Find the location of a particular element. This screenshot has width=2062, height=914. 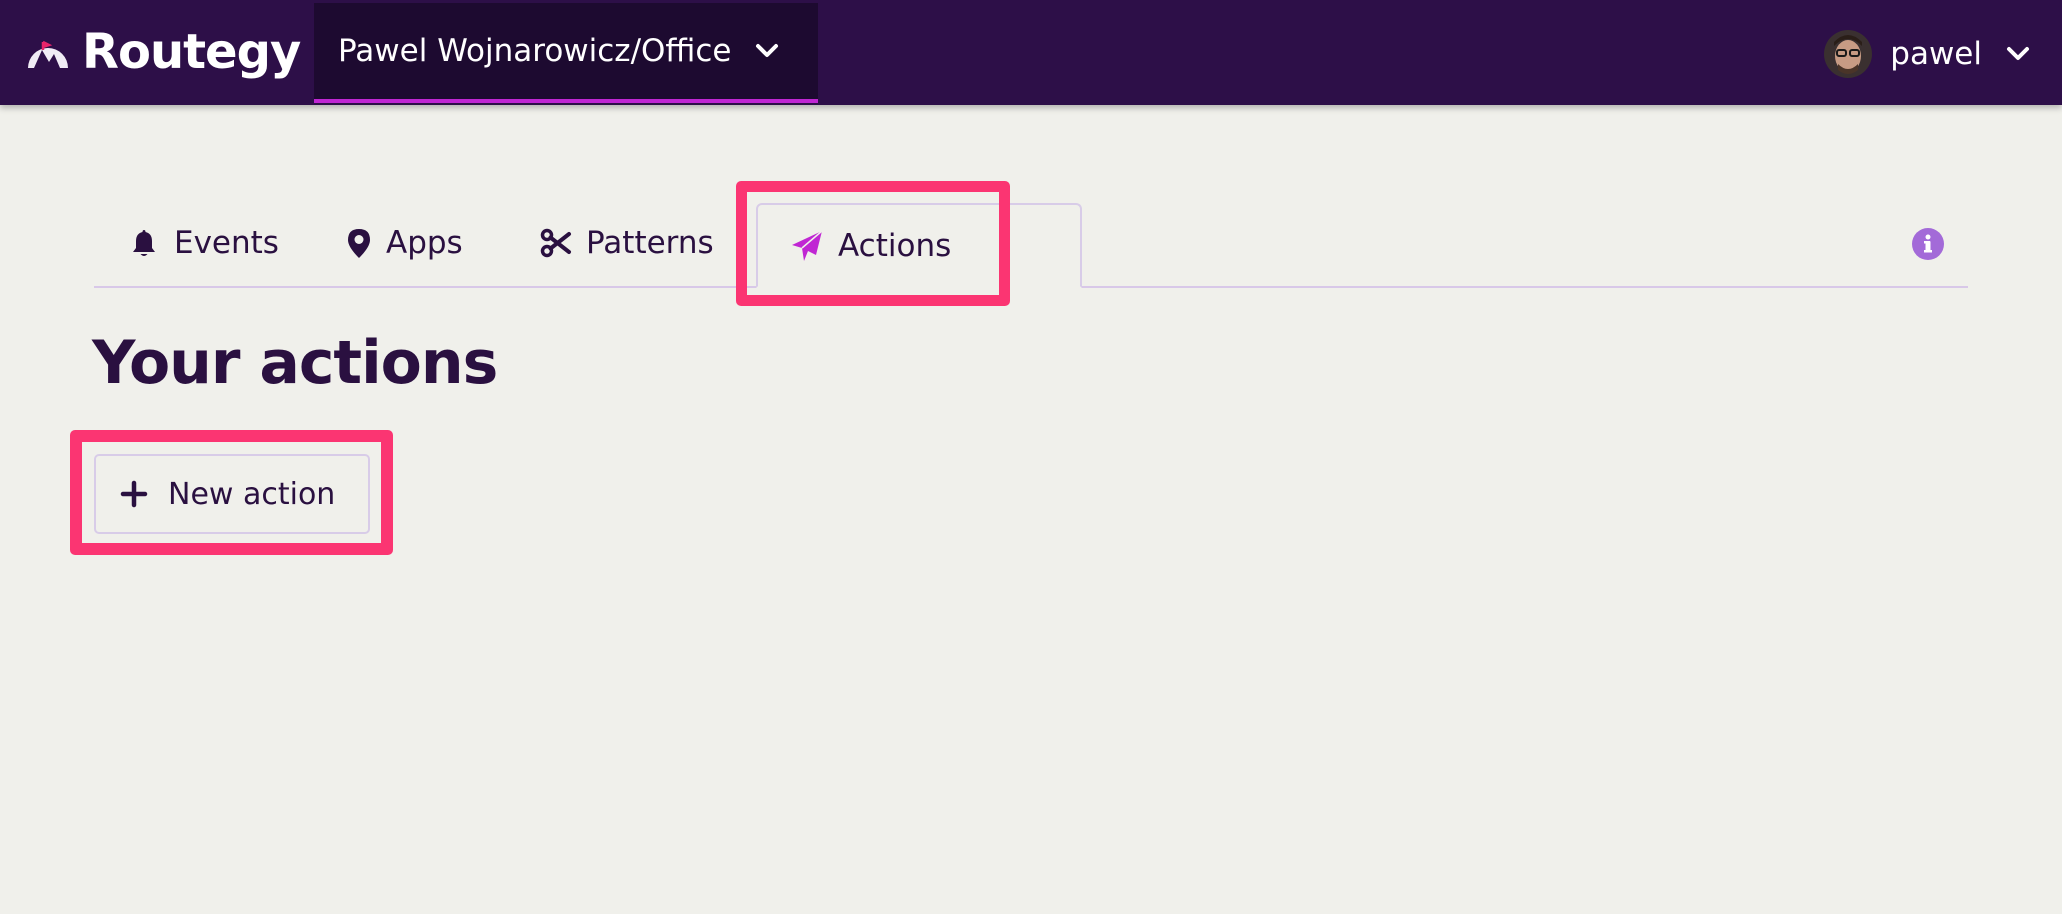

tab-patterns: Patterns is located at coordinates (627, 243).